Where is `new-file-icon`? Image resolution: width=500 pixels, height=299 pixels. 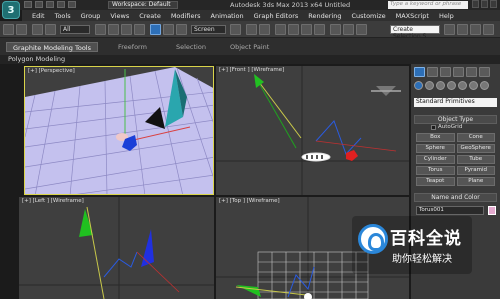 new-file-icon is located at coordinates (28, 4).